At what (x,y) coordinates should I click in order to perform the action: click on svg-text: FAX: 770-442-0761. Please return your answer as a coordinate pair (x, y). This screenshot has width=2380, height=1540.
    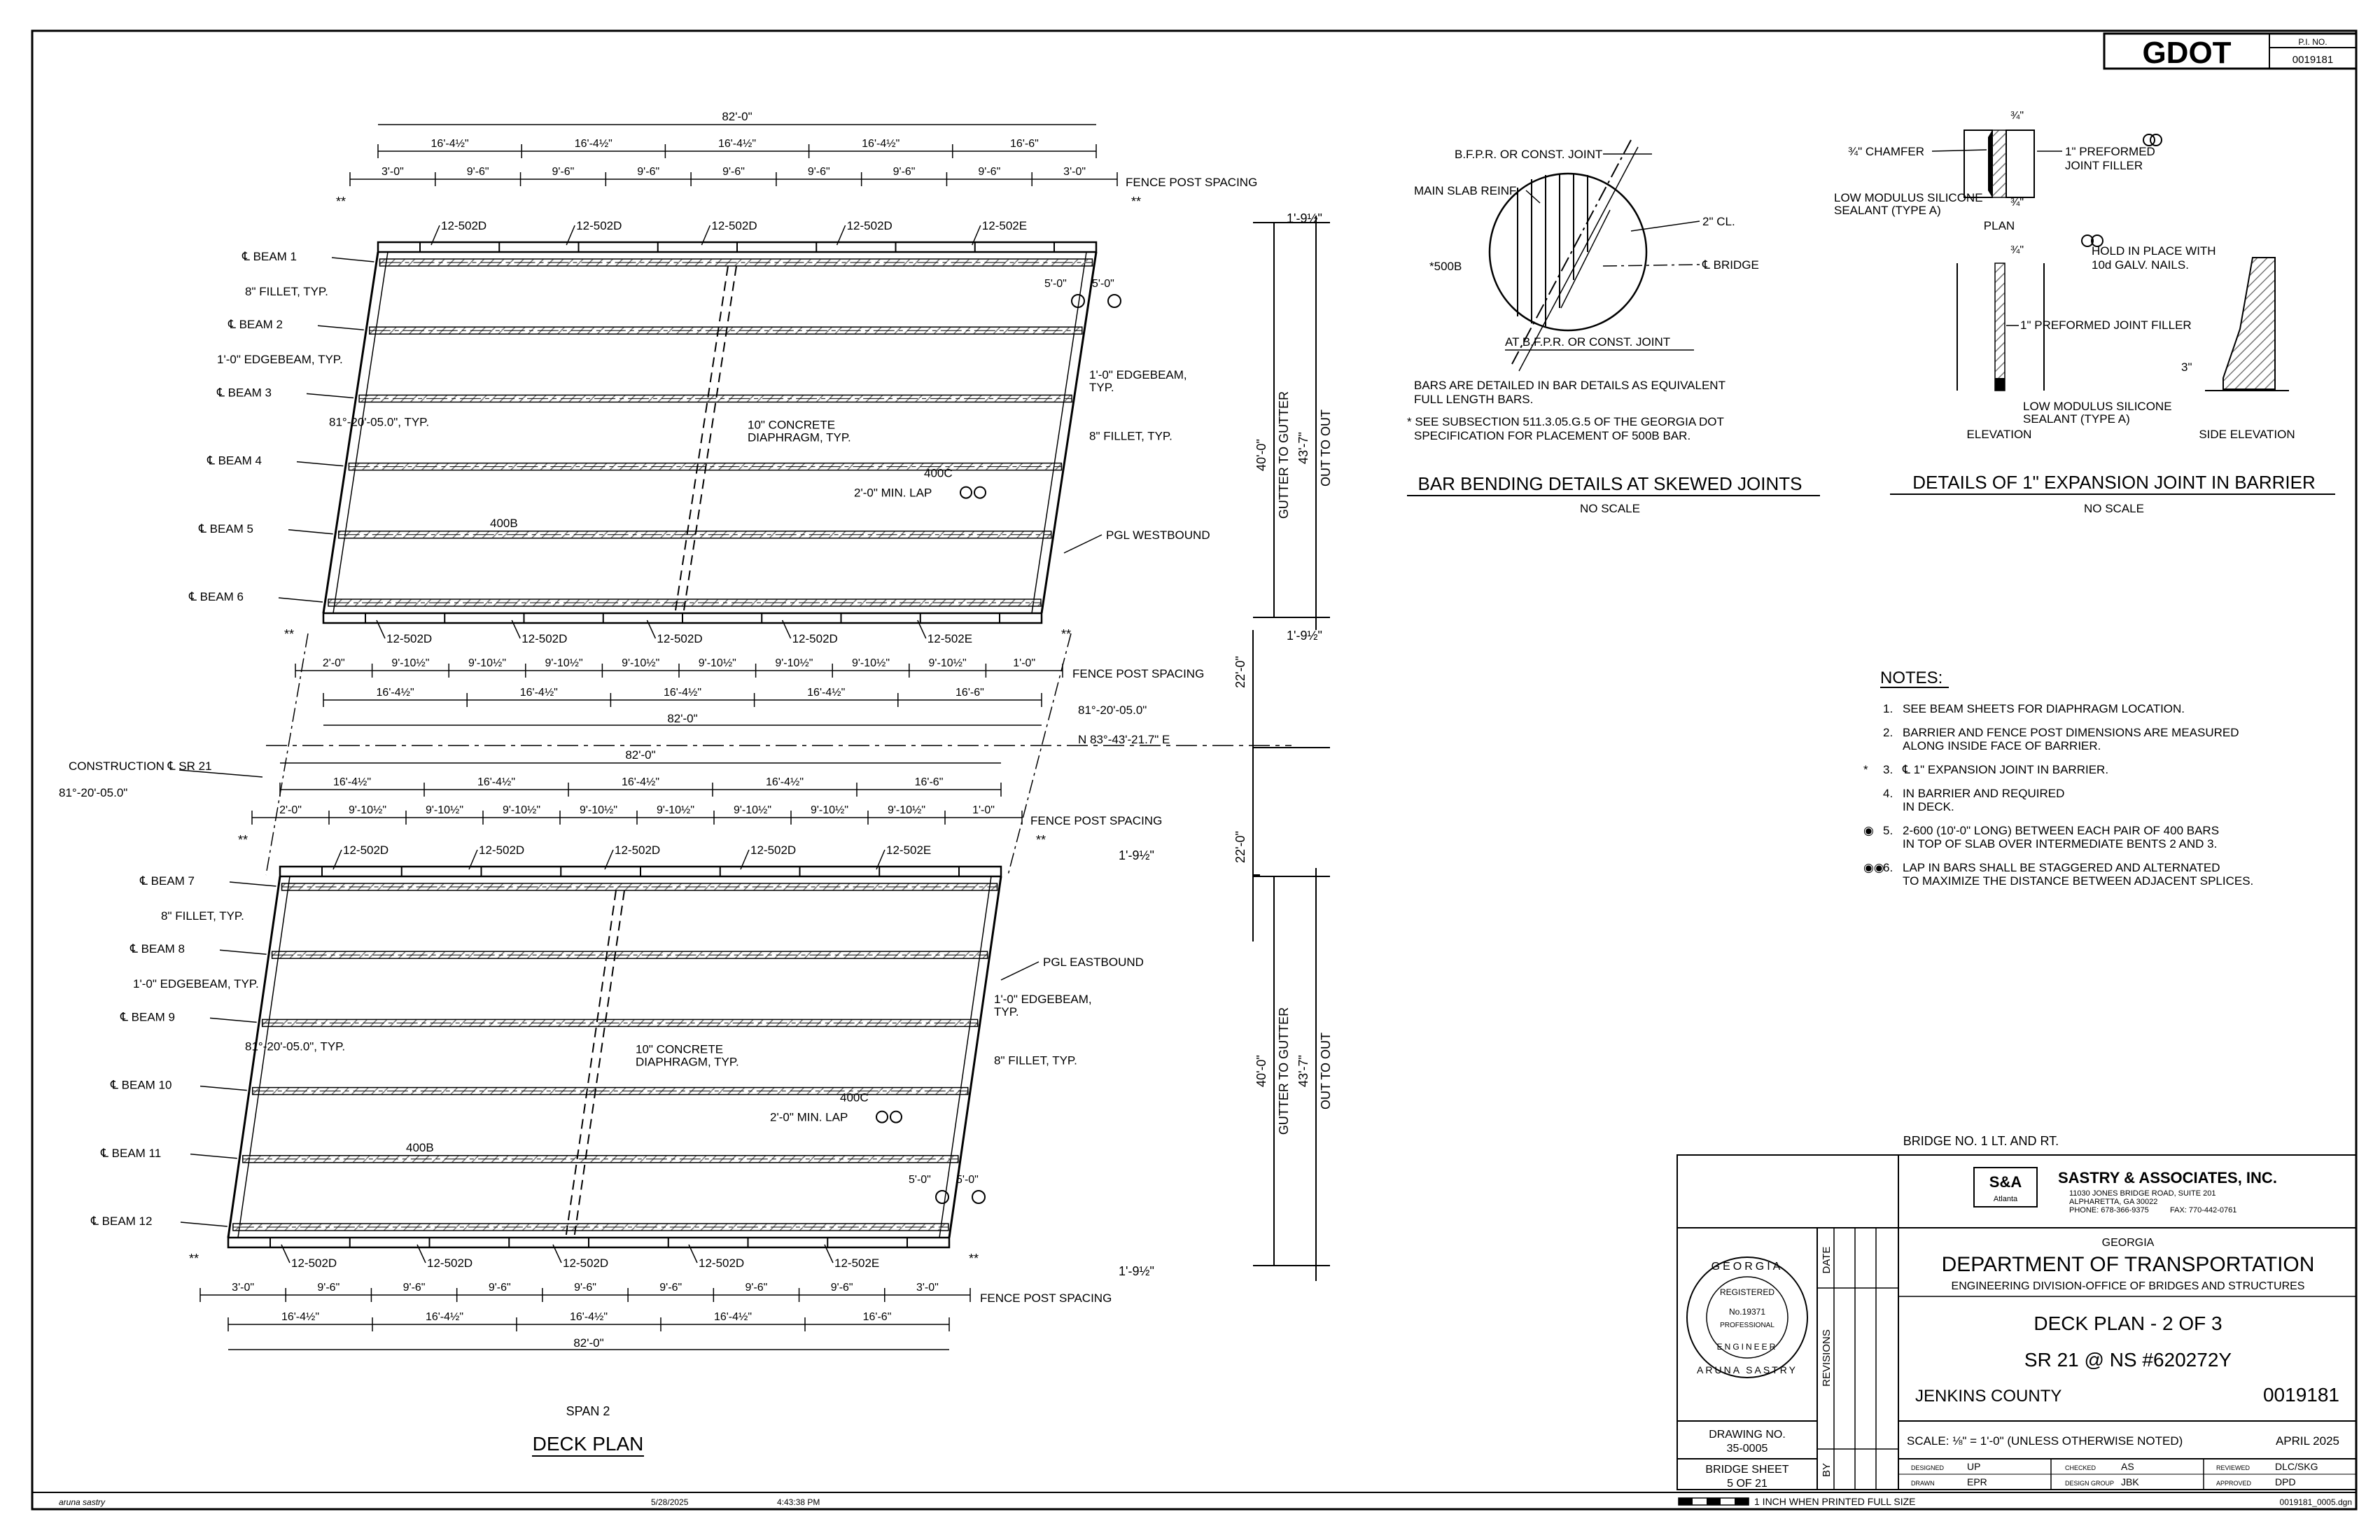
    Looking at the image, I should click on (2203, 1210).